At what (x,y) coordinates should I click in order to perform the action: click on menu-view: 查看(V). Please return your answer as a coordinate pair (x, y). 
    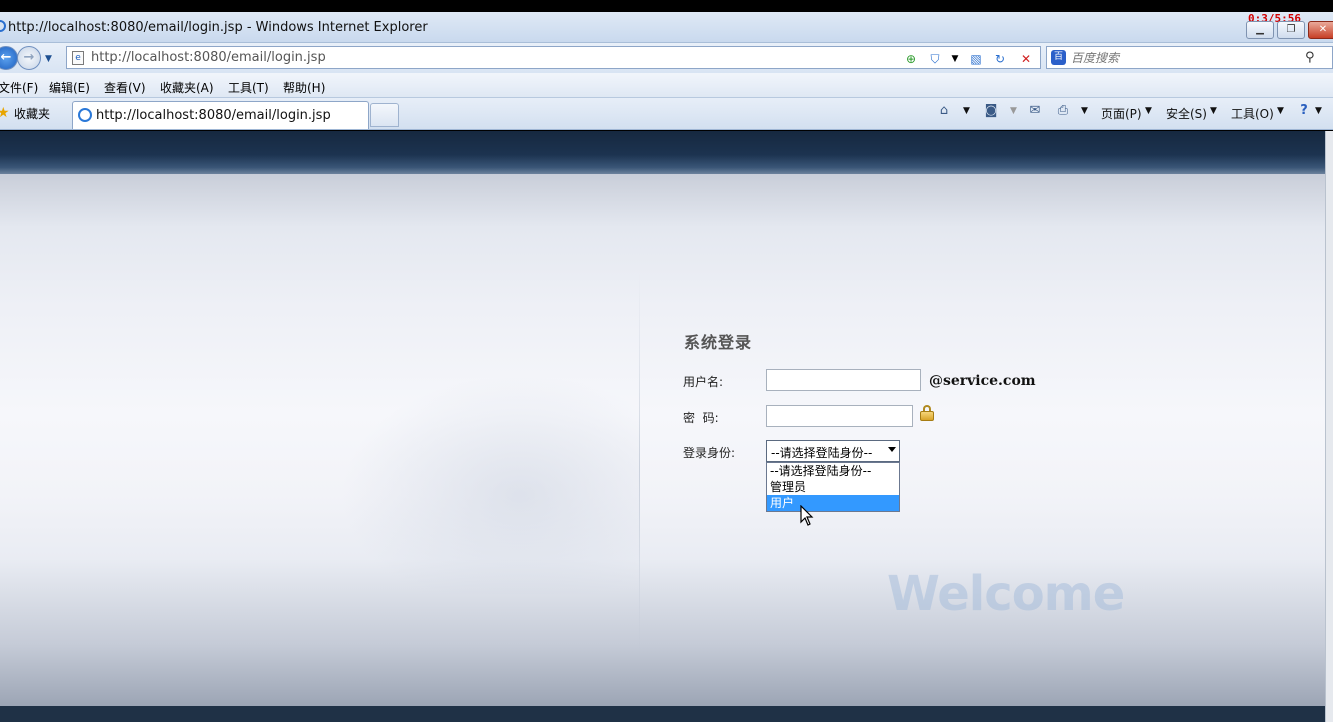
    Looking at the image, I should click on (125, 87).